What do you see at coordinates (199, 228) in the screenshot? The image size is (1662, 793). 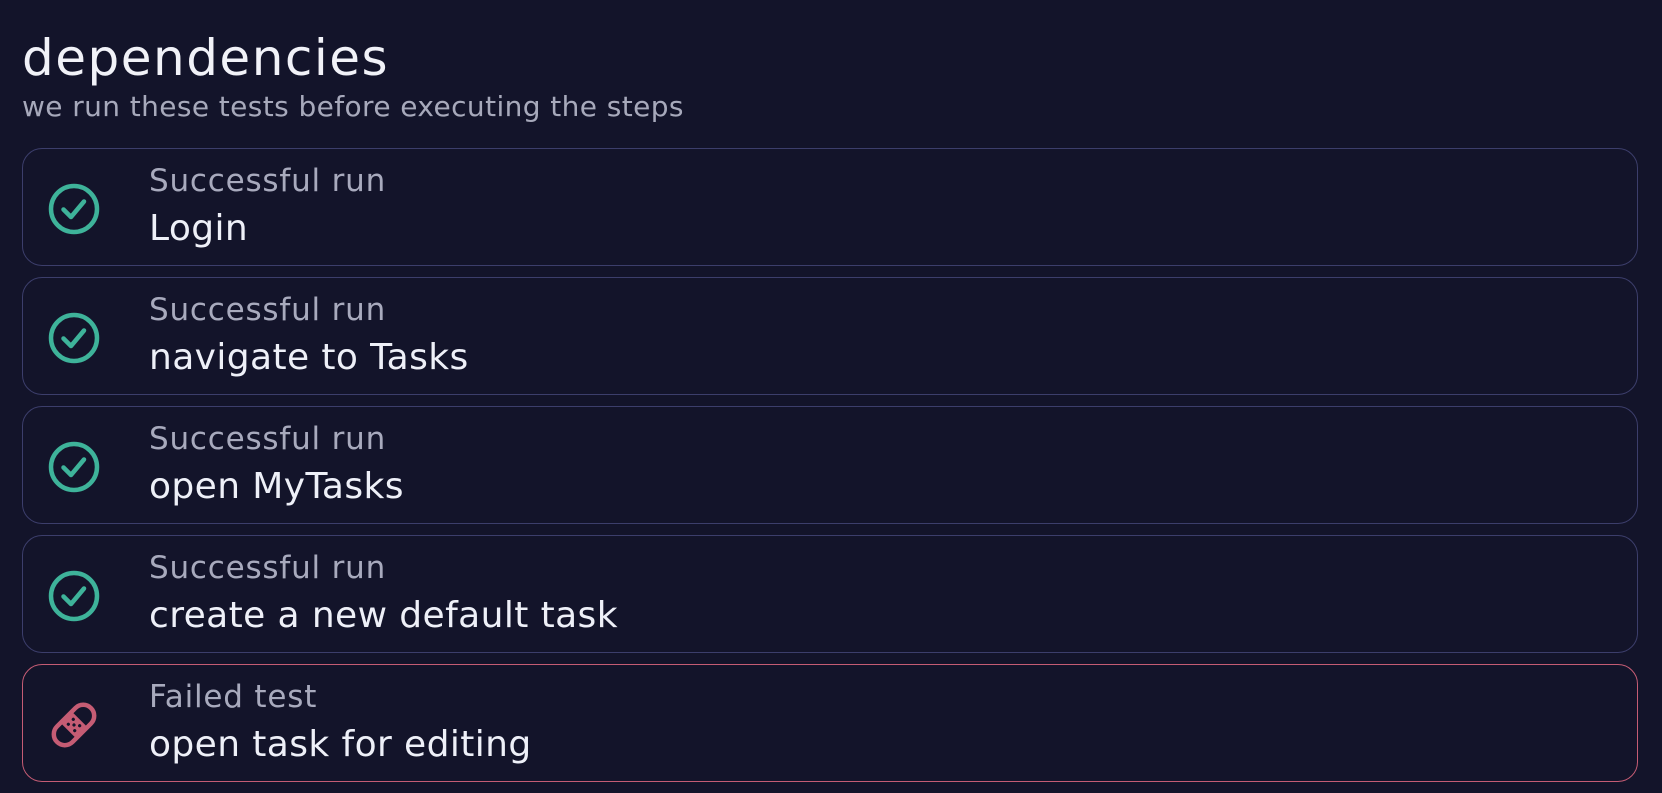 I see `dependency-name: Login` at bounding box center [199, 228].